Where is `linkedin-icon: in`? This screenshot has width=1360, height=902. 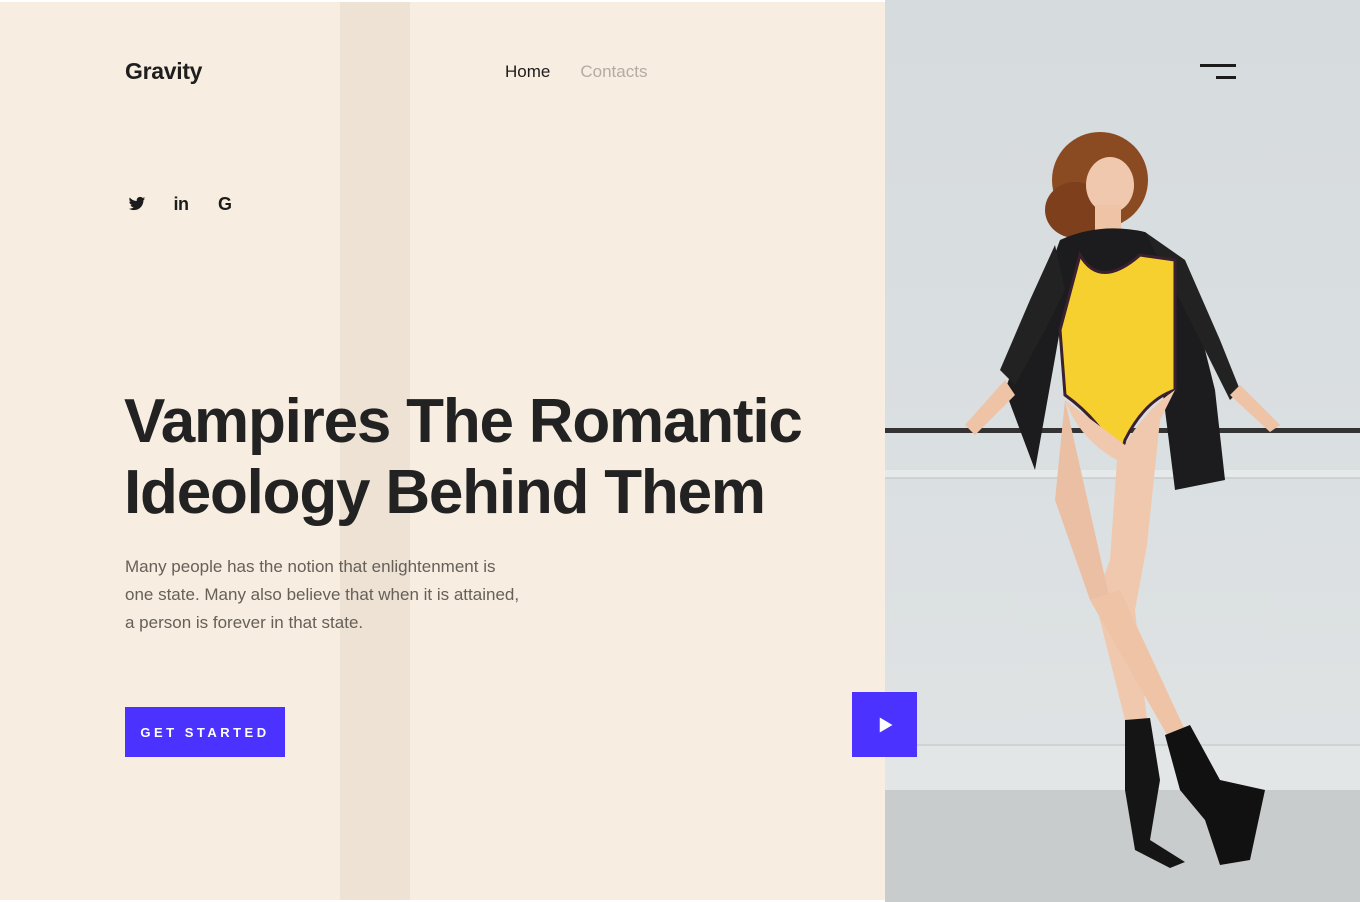
linkedin-icon: in is located at coordinates (181, 204).